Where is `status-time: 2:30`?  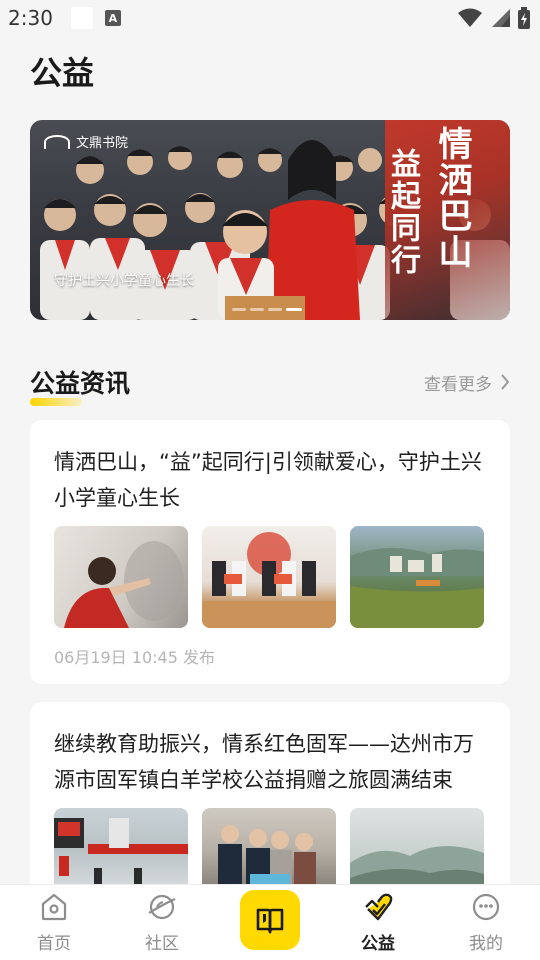
status-time: 2:30 is located at coordinates (30, 18).